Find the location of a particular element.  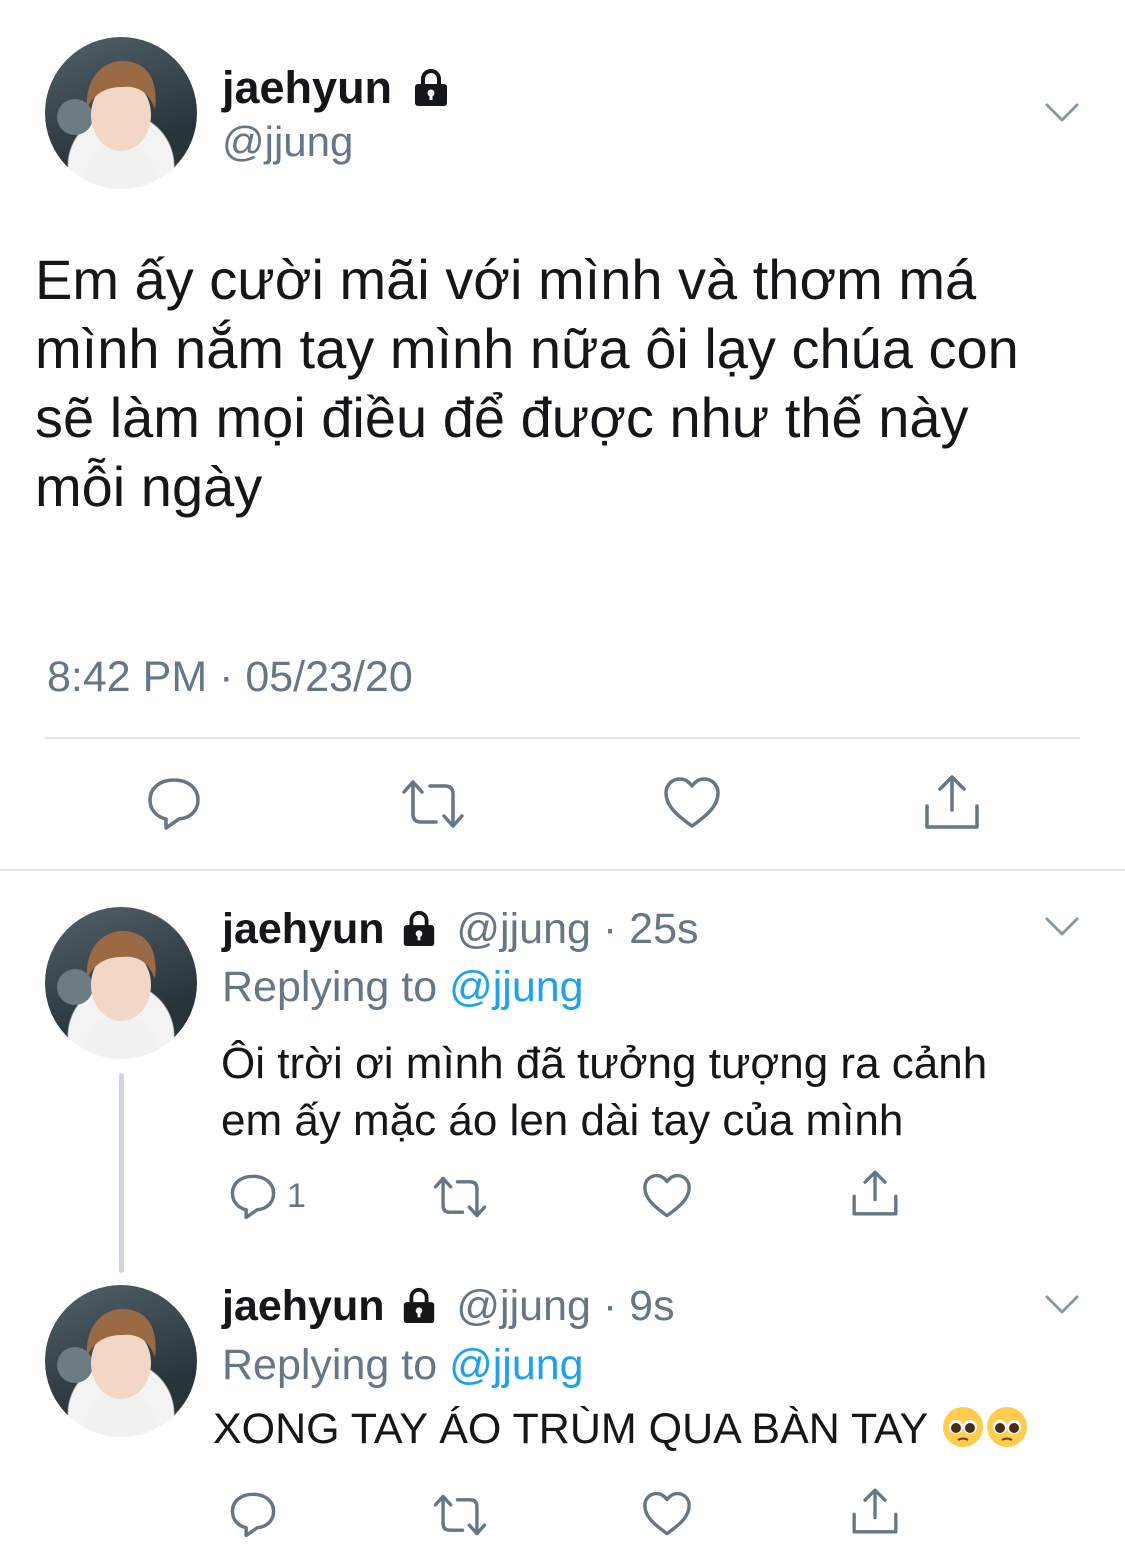

reply-text-line: XONG TAY ÁO TRÙM QUA BÀN TAY is located at coordinates (570, 1429).